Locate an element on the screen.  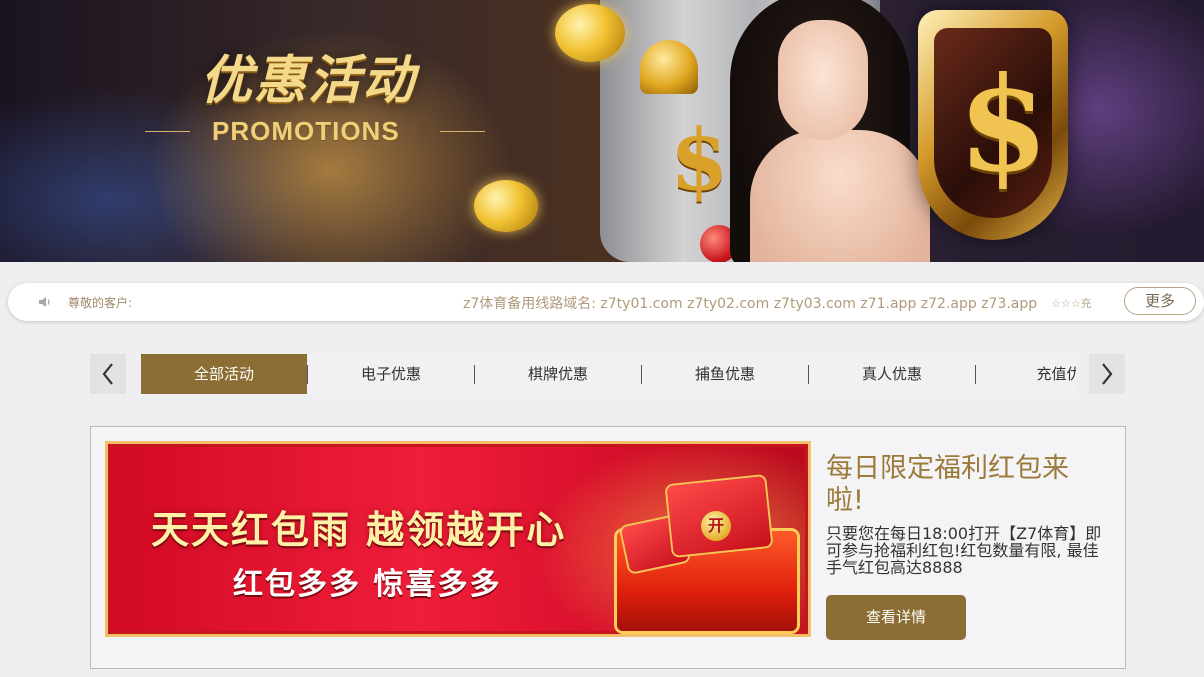
gold-shield-dollar-icon: $ is located at coordinates (993, 125).